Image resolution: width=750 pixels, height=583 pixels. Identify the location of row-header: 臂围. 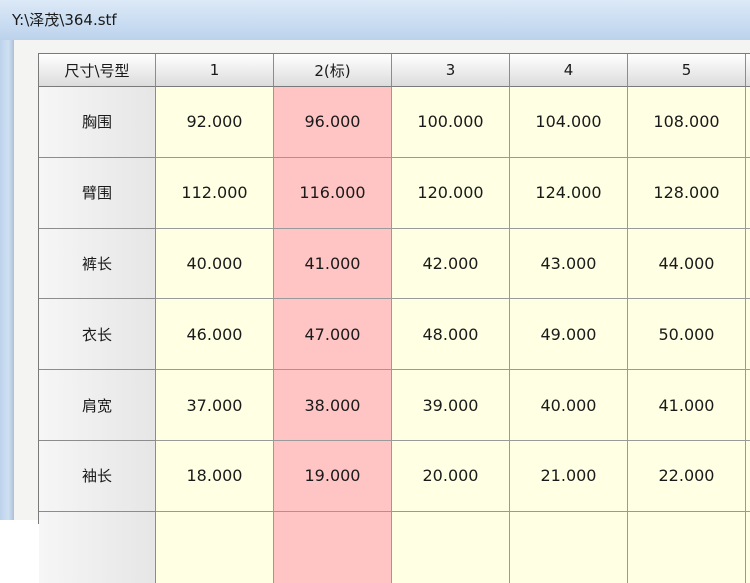
(97, 193).